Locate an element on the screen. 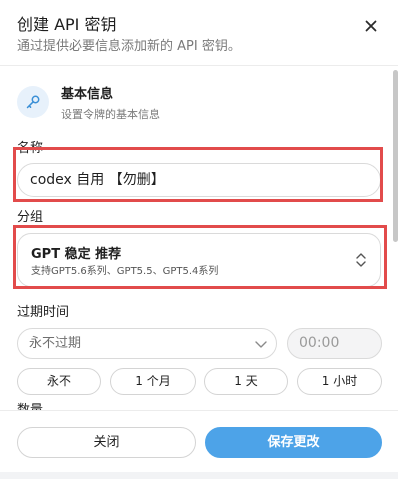  page-background-strip is located at coordinates (199, 475).